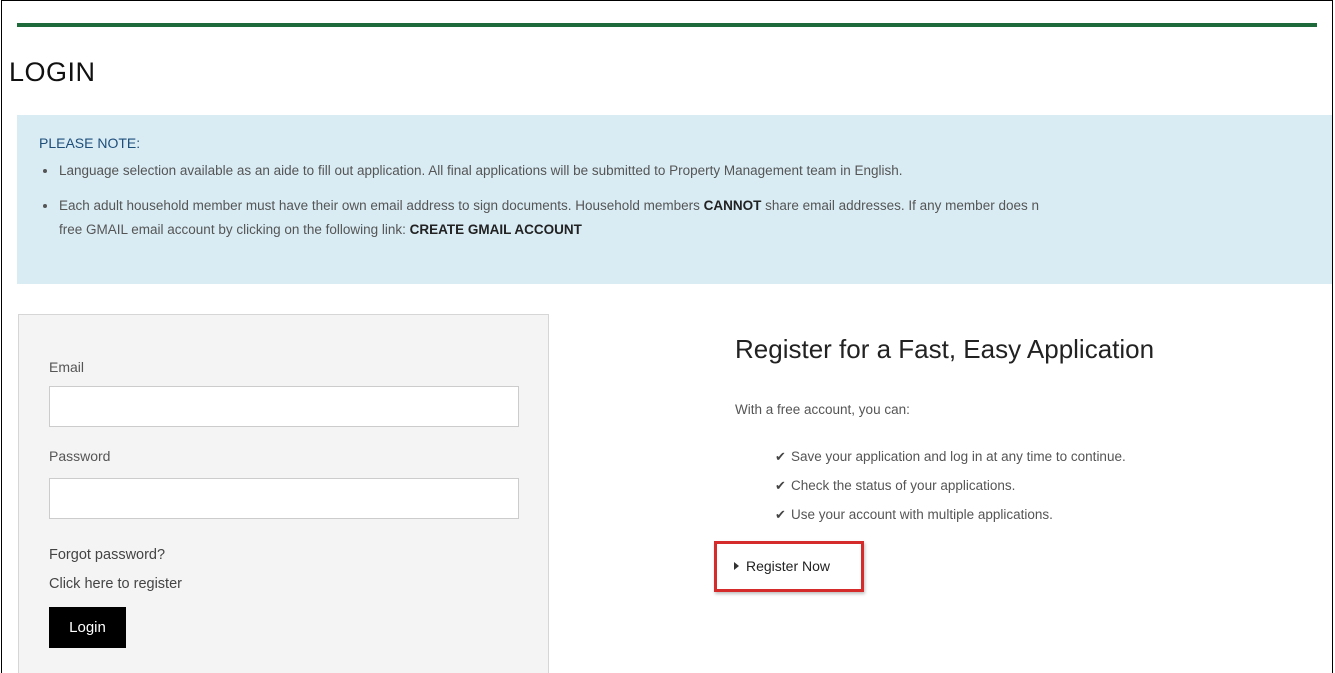  What do you see at coordinates (667, 25) in the screenshot?
I see `top-accent-bar` at bounding box center [667, 25].